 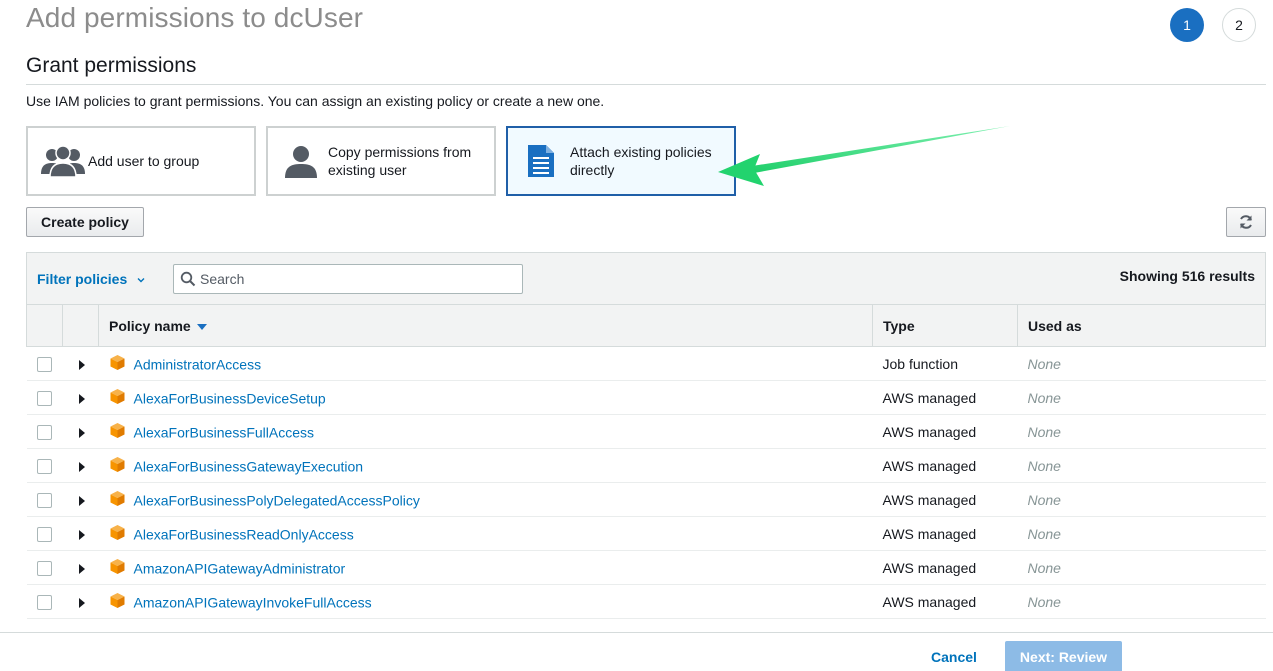 I want to click on policy-name-link: AmazonAPIGatewayInvokeFullAccess, so click(x=253, y=602).